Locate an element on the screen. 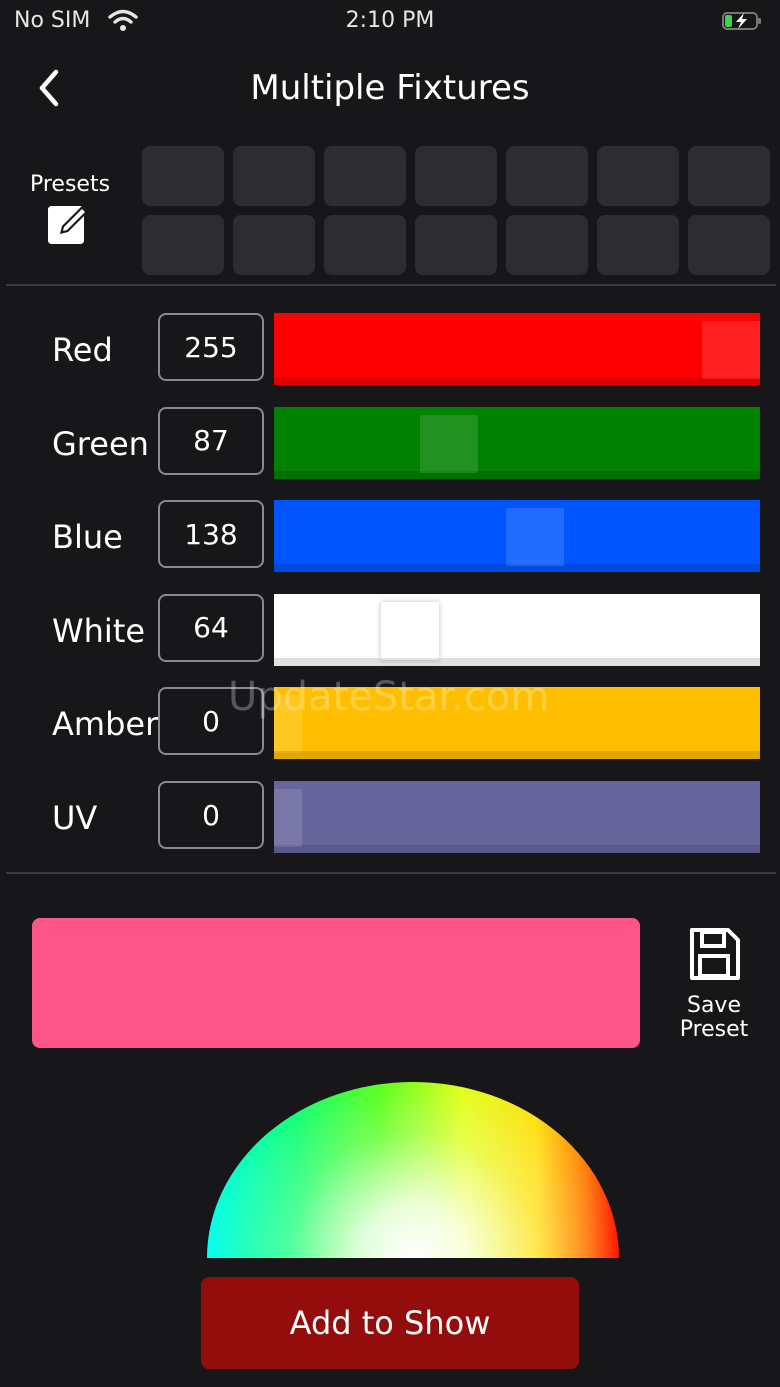 The height and width of the screenshot is (1387, 780). nav-bar: Multiple Fixtures is located at coordinates (390, 90).